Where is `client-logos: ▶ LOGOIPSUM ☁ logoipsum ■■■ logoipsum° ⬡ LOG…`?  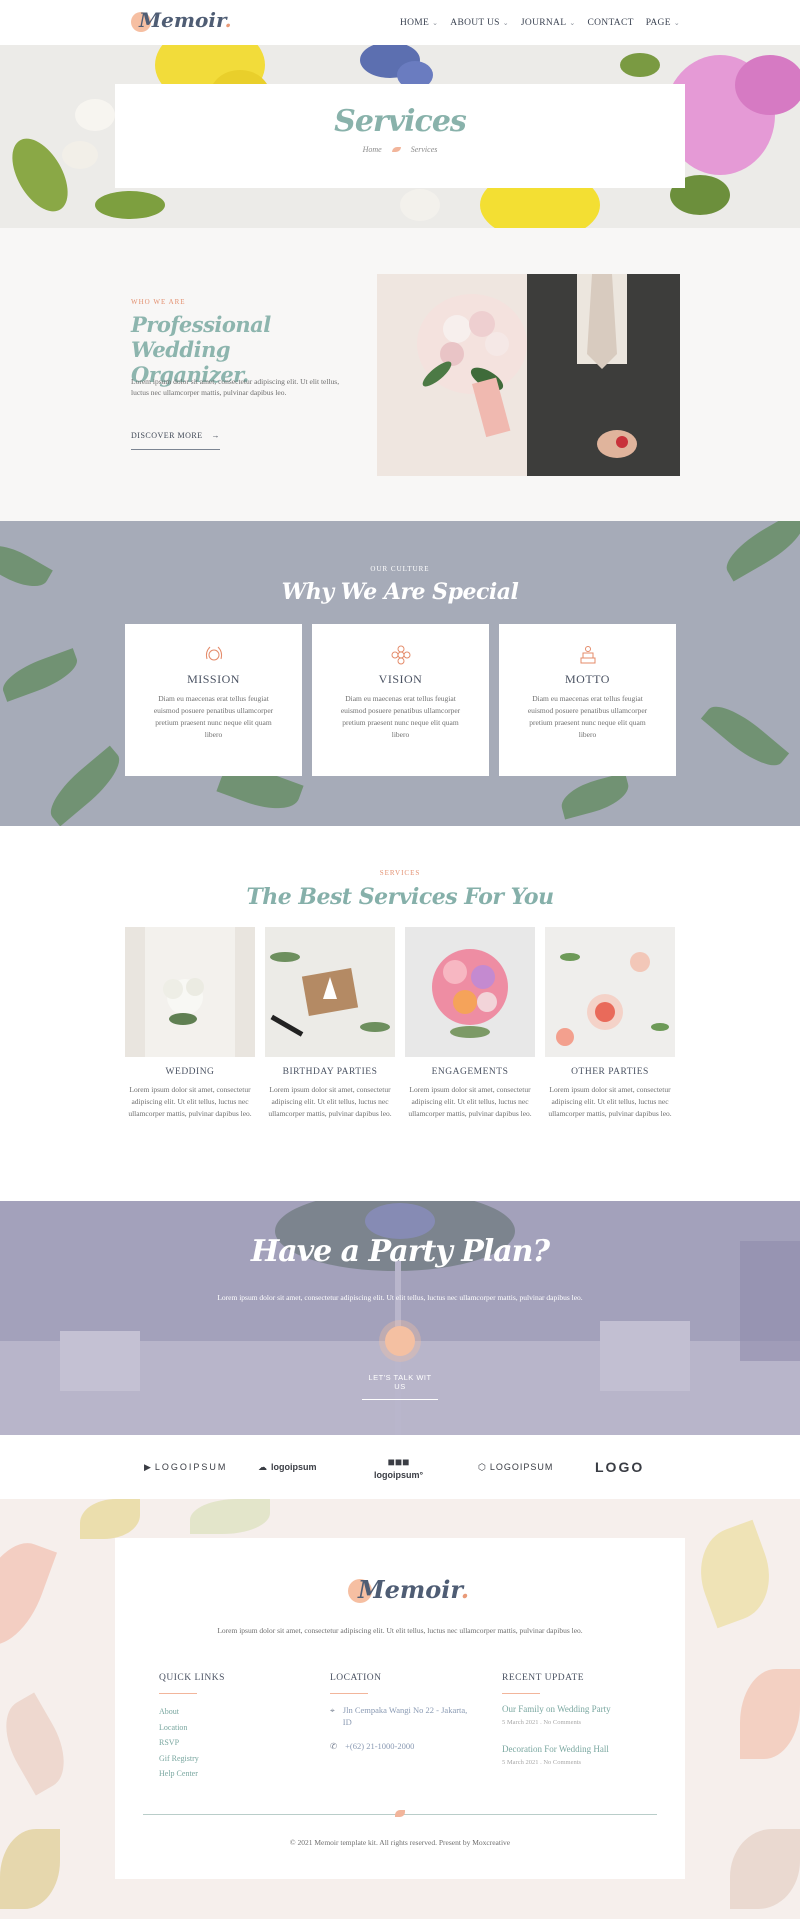 client-logos: ▶ LOGOIPSUM ☁ logoipsum ■■■ logoipsum° ⬡ LOG… is located at coordinates (400, 1467).